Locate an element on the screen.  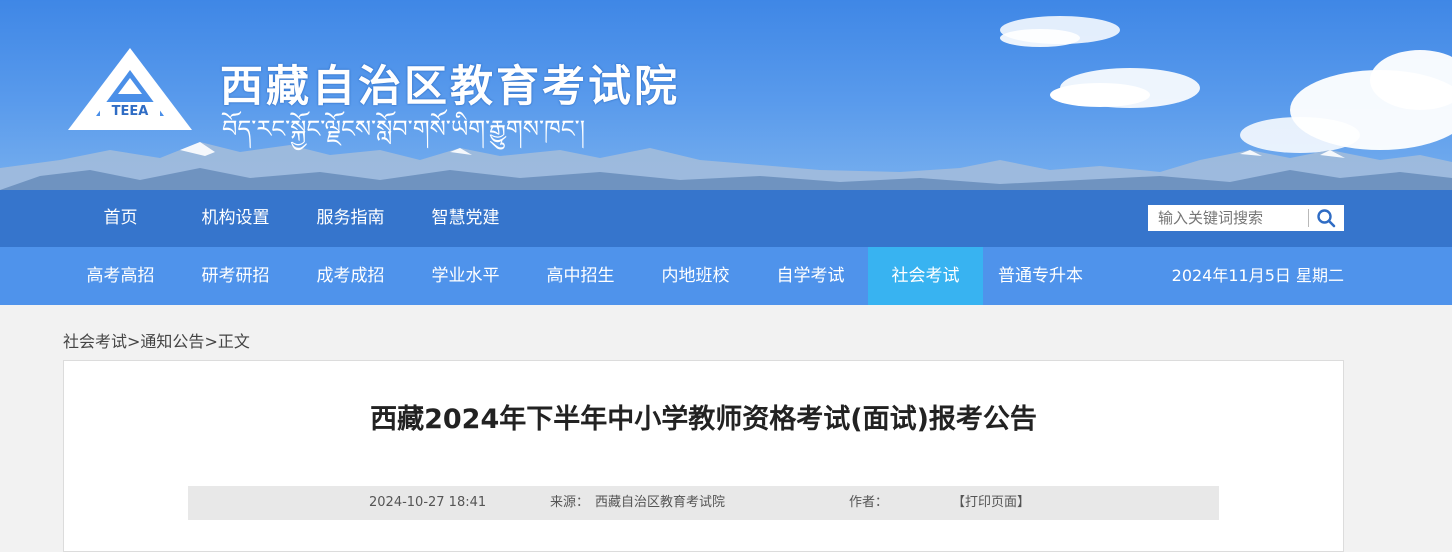
search-icon is located at coordinates (1326, 218).